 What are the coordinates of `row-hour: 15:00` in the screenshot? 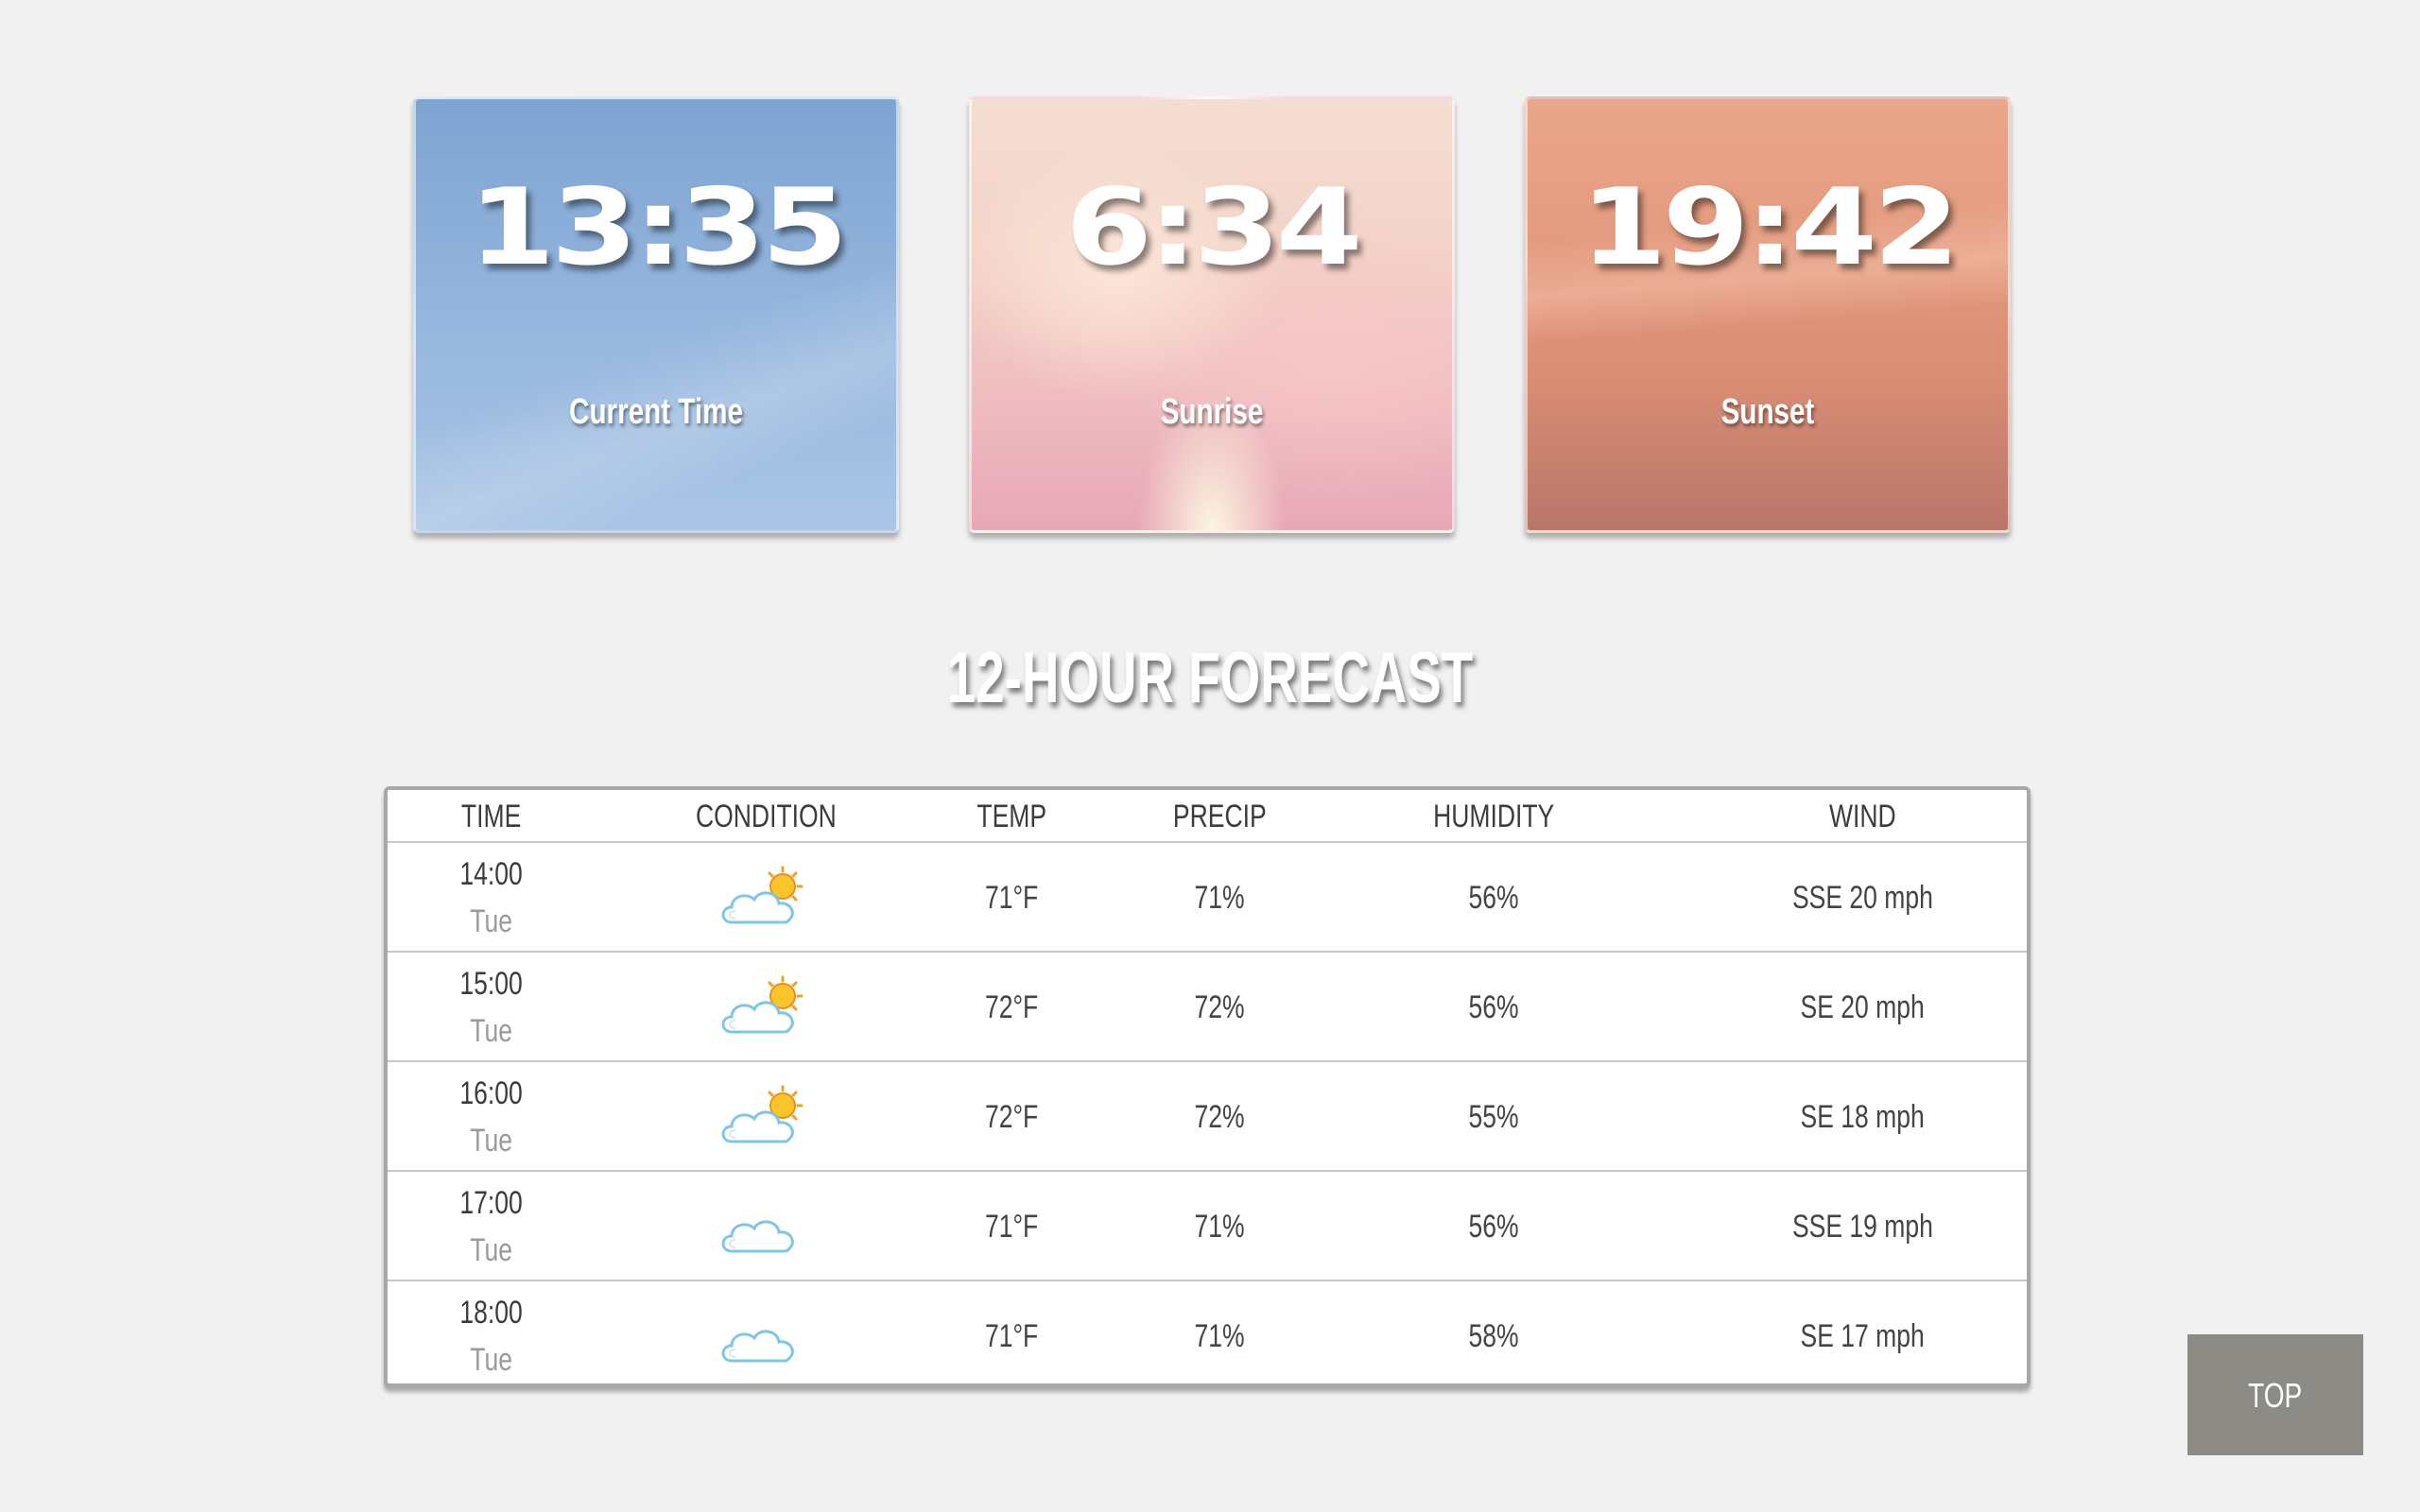 It's located at (491, 984).